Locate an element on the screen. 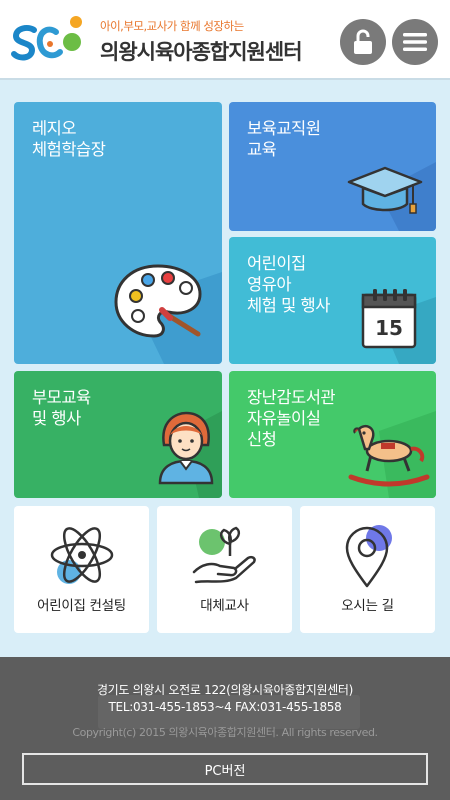 The height and width of the screenshot is (800, 450). atom-icon is located at coordinates (82, 555).